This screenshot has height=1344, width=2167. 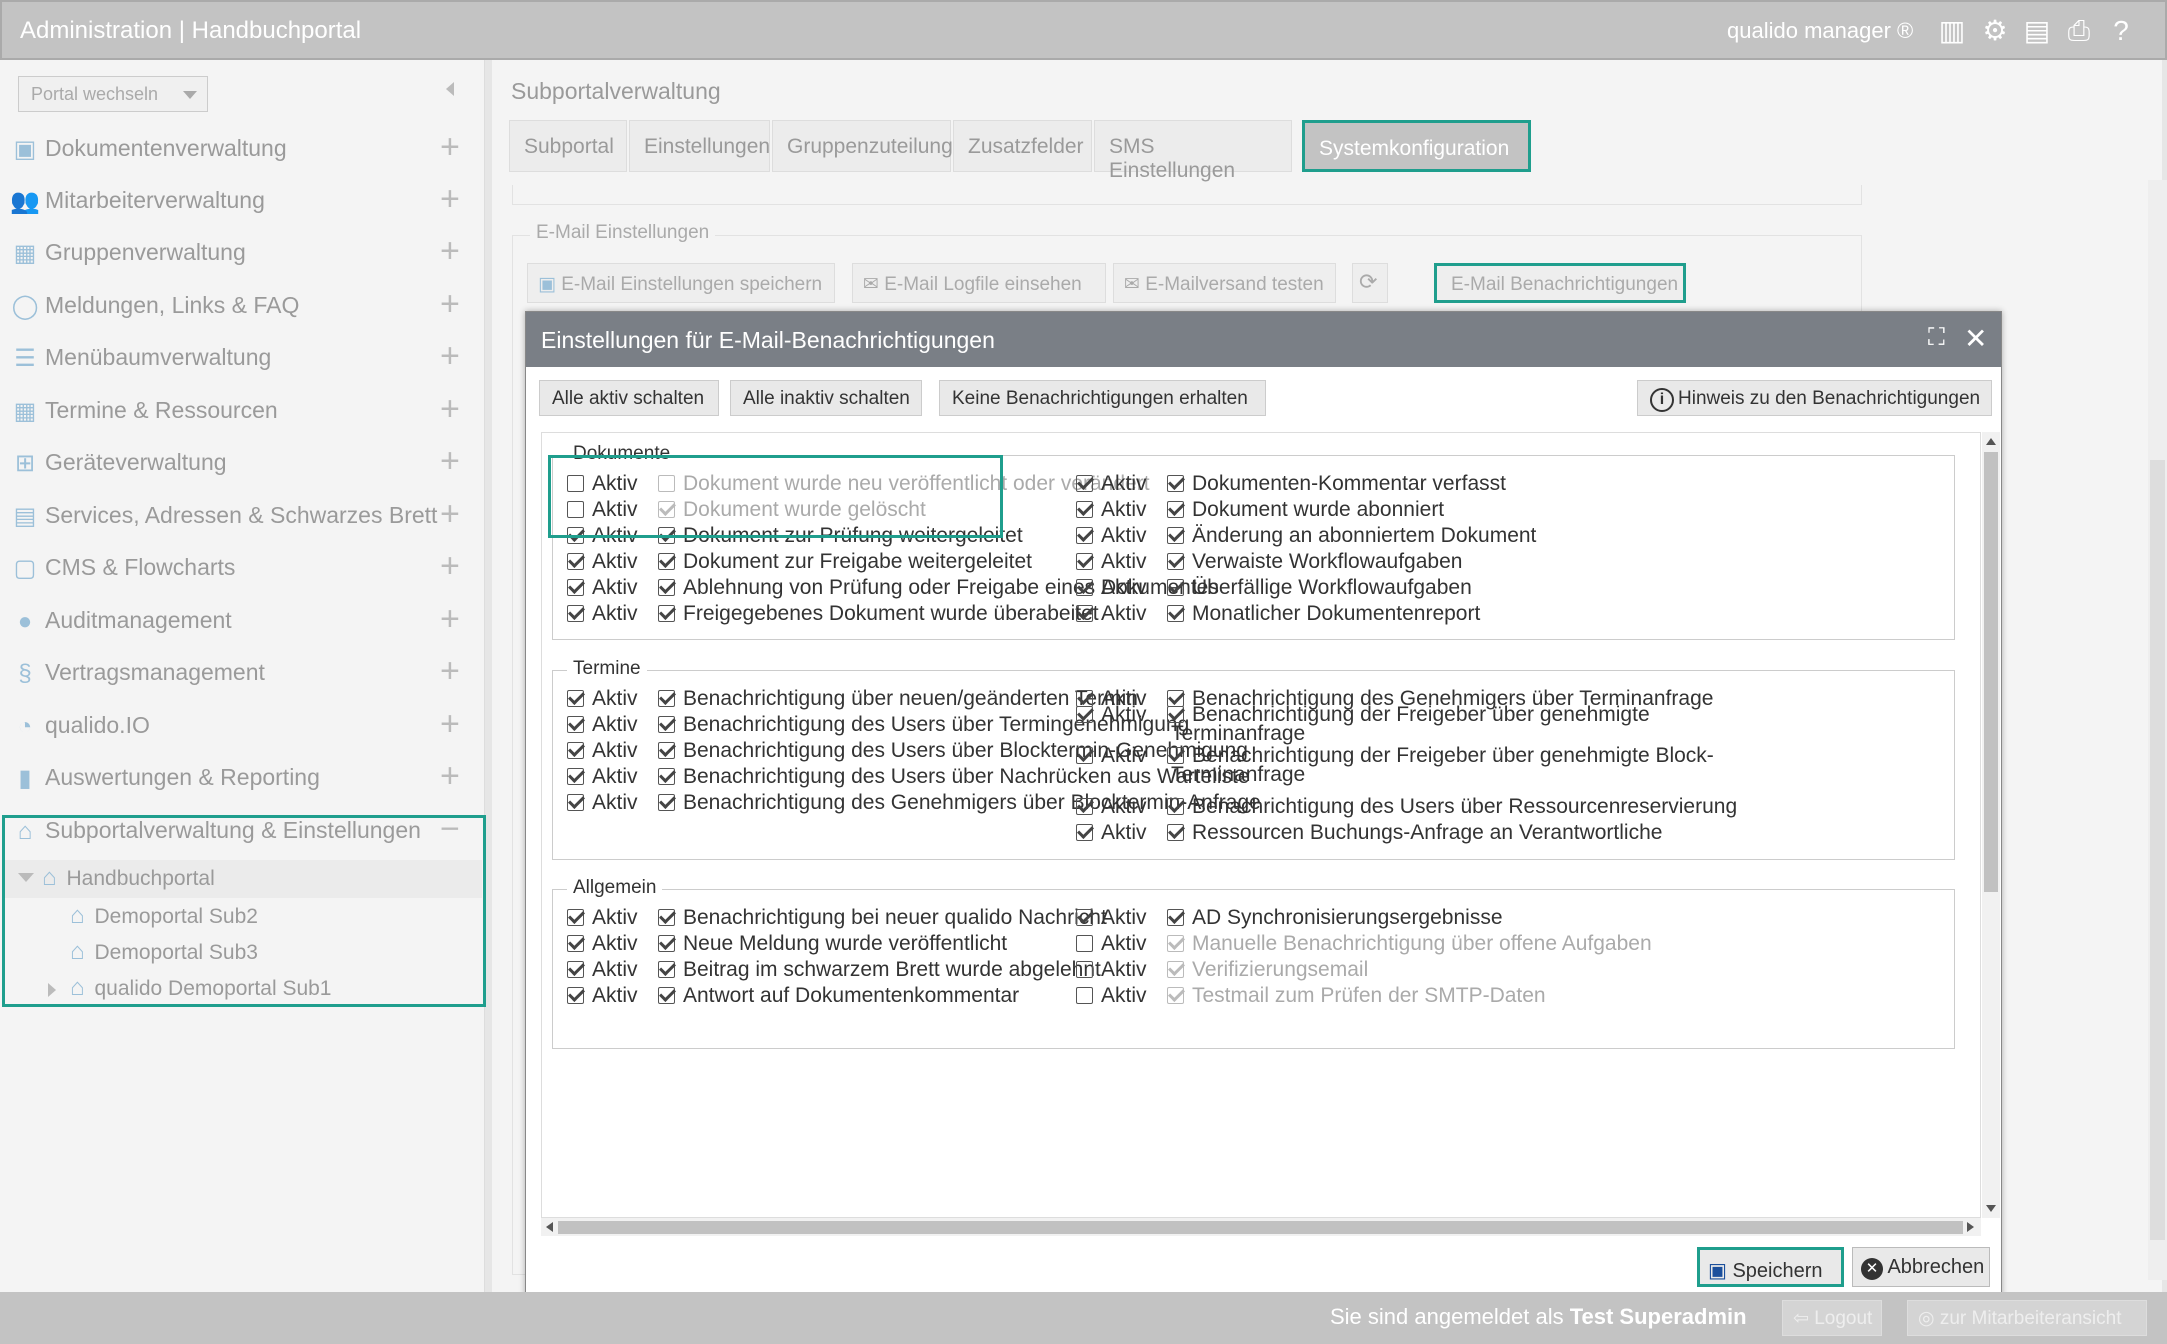 I want to click on sidebar-item-gruppenverwaltung: ▦ Gruppenverwaltung +, so click(x=245, y=254).